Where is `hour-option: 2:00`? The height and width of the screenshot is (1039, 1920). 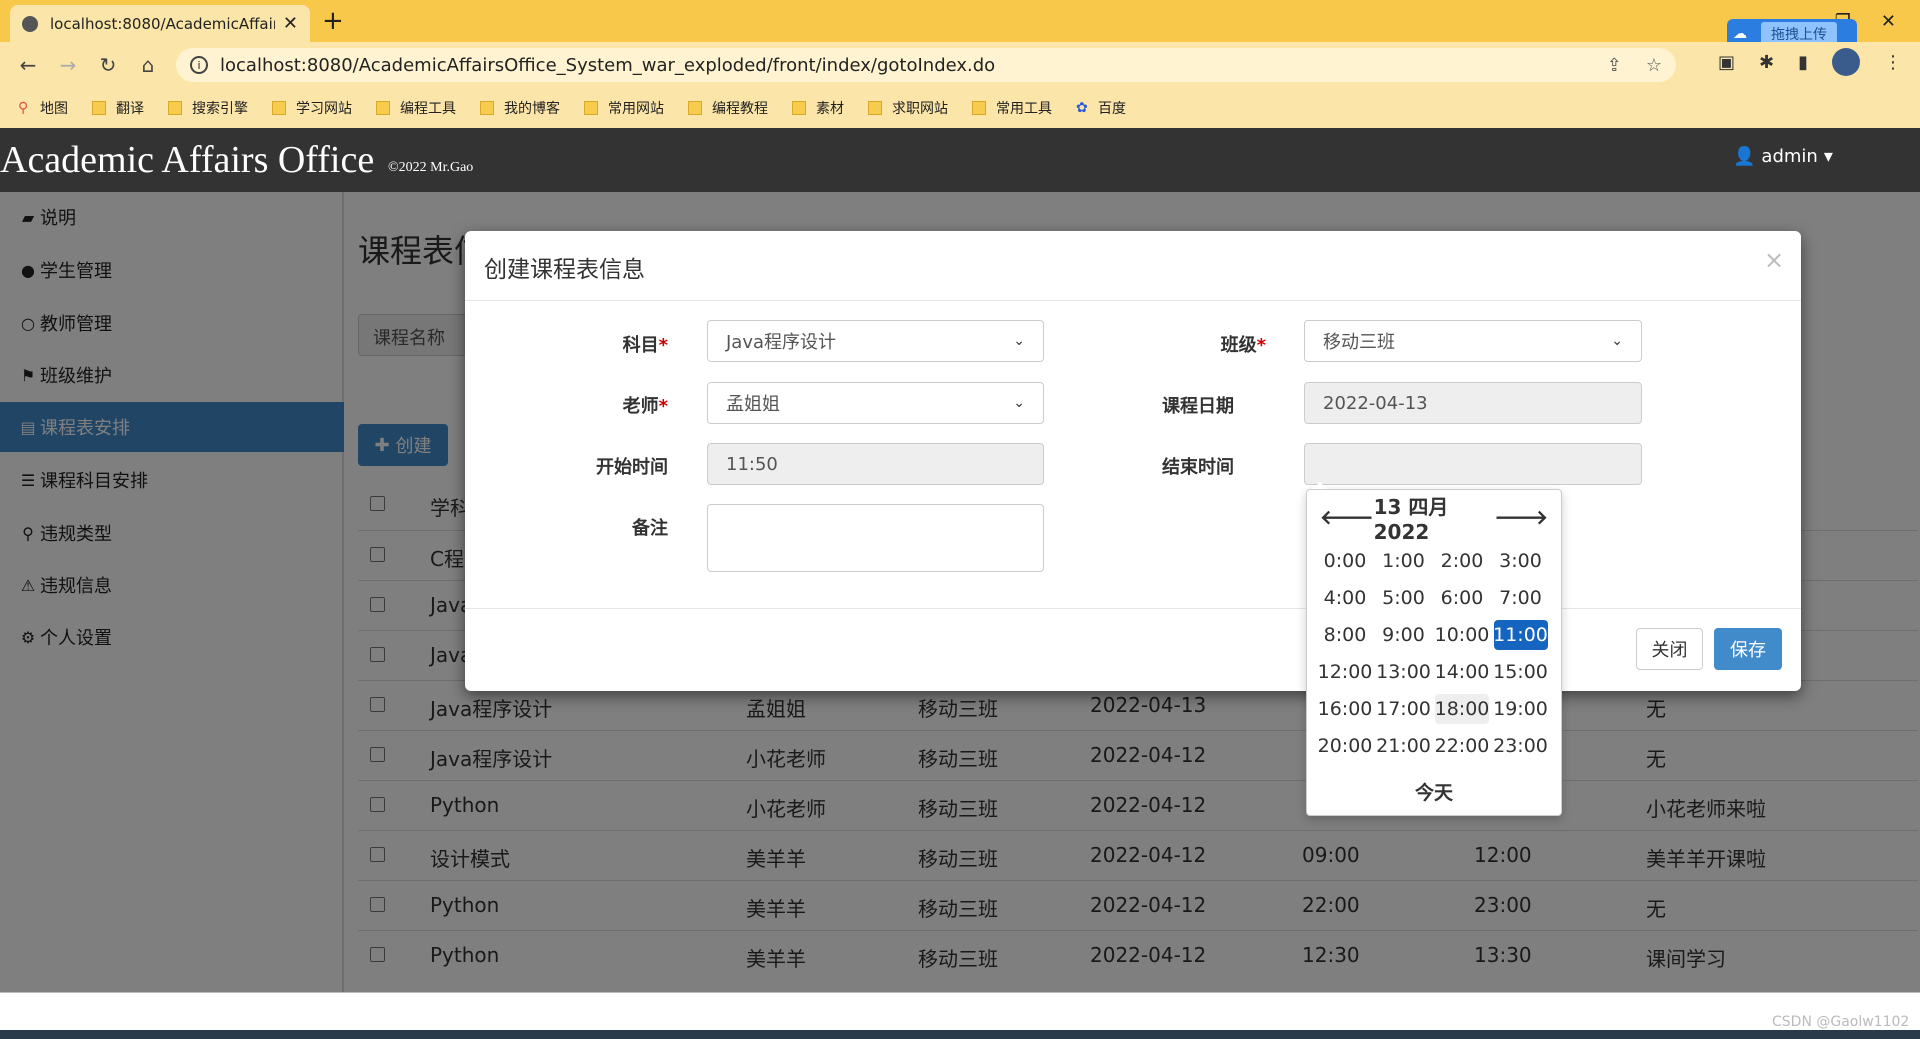
hour-option: 2:00 is located at coordinates (1462, 561).